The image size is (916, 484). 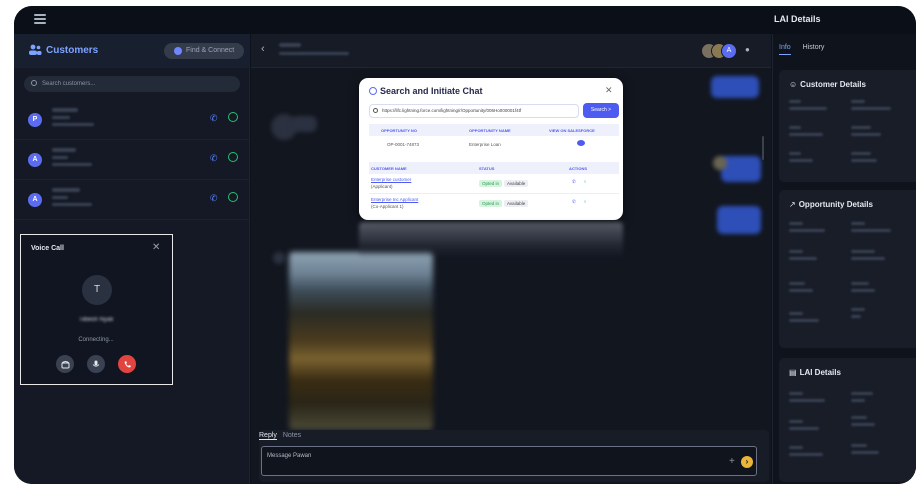 I want to click on customer-role: (Applicant), so click(x=382, y=186).